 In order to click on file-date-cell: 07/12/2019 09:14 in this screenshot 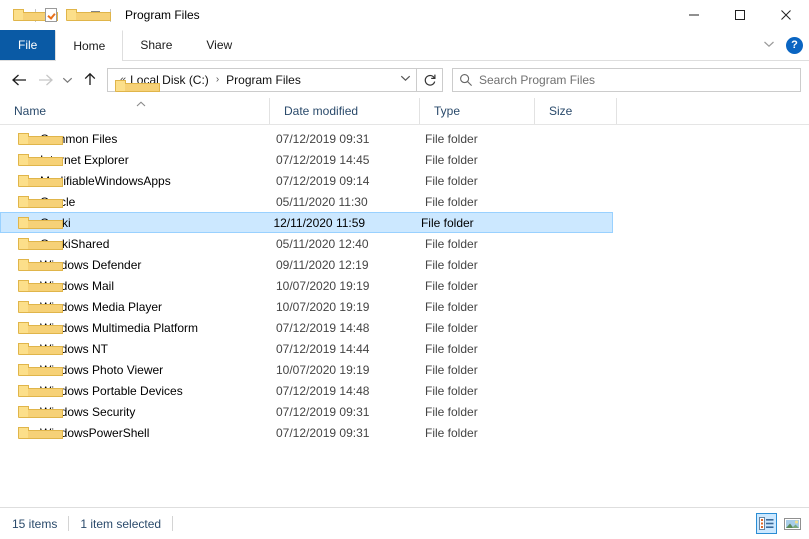, I will do `click(323, 180)`.